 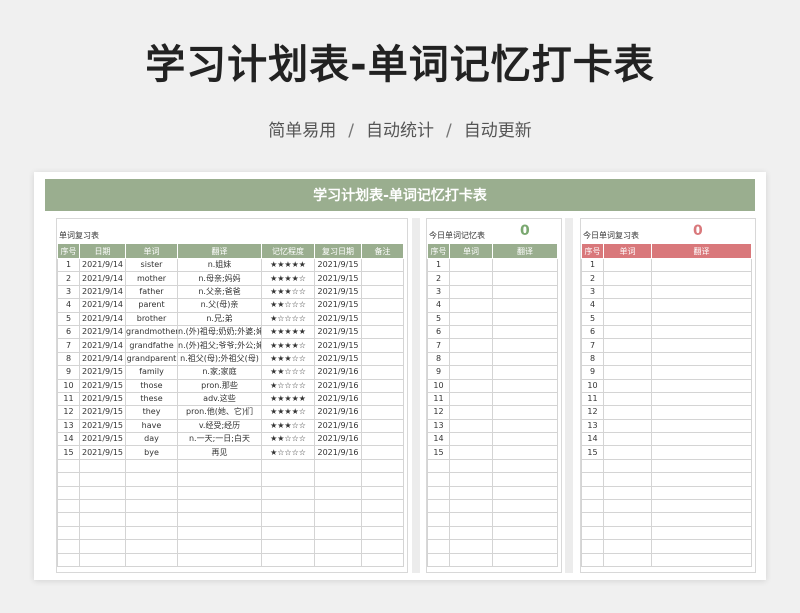 I want to click on table-cell: n.姐妹, so click(x=219, y=265).